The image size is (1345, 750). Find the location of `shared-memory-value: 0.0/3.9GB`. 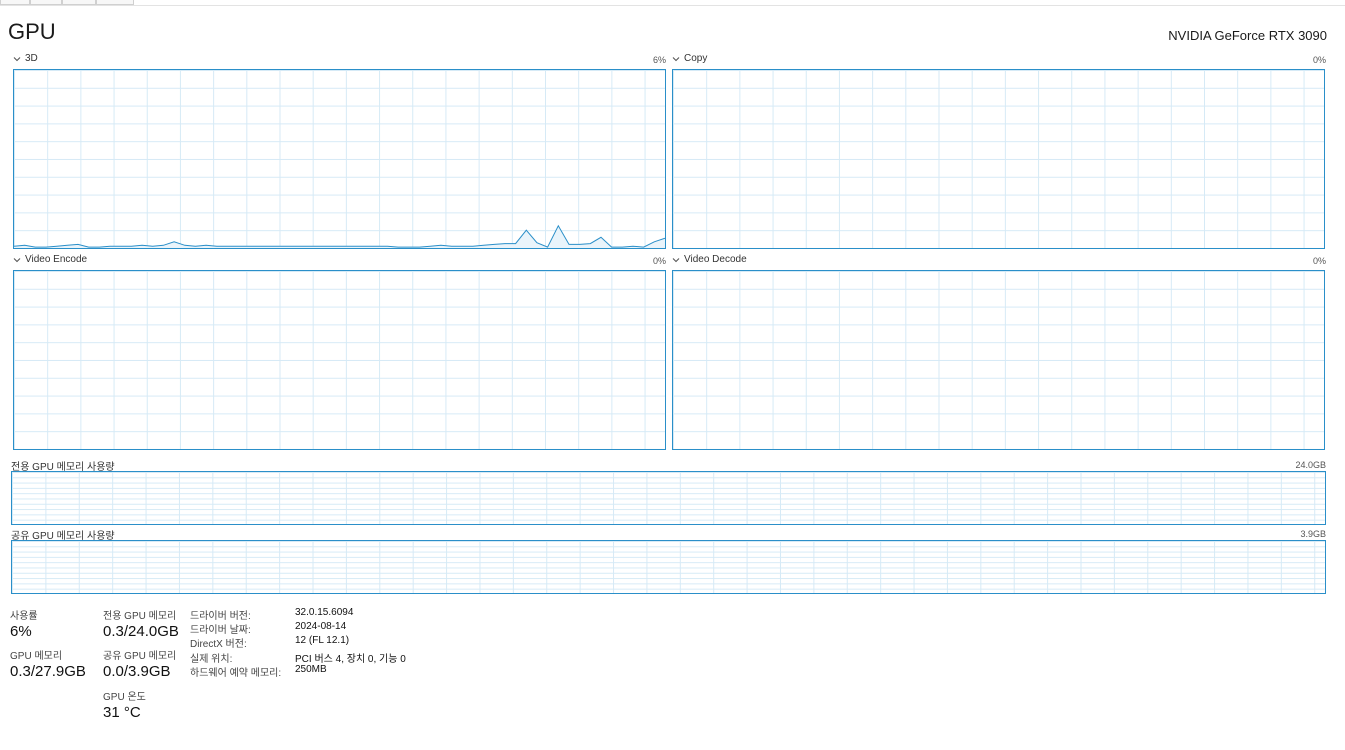

shared-memory-value: 0.0/3.9GB is located at coordinates (137, 671).